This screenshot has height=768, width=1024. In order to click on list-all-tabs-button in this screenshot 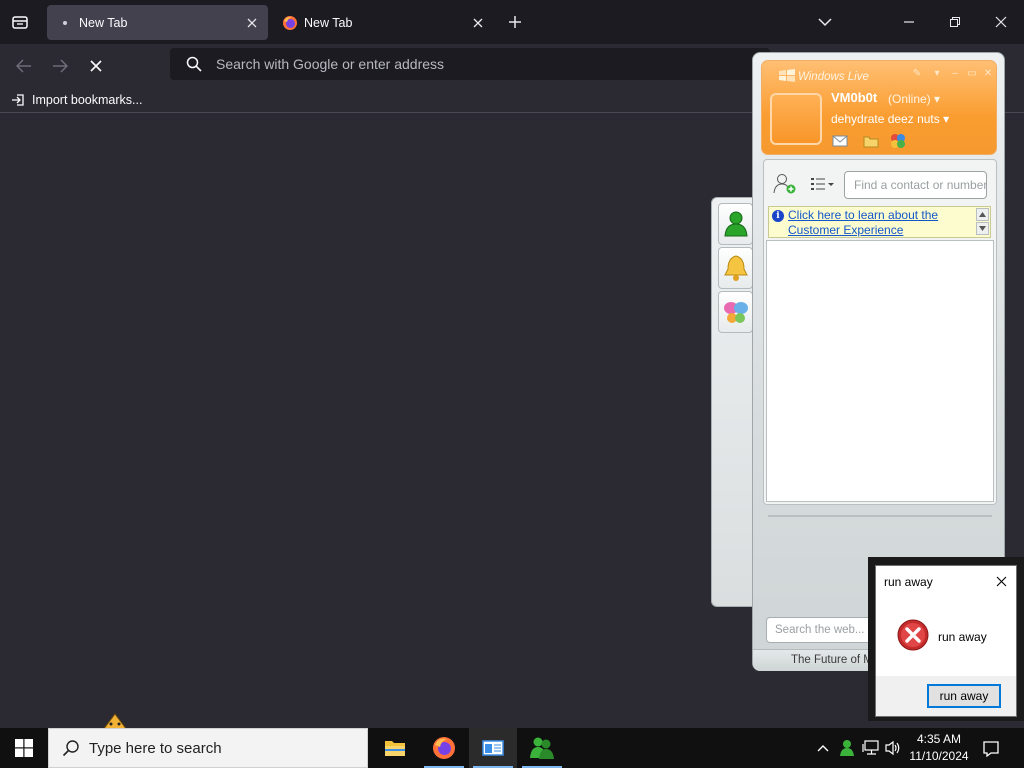, I will do `click(825, 22)`.